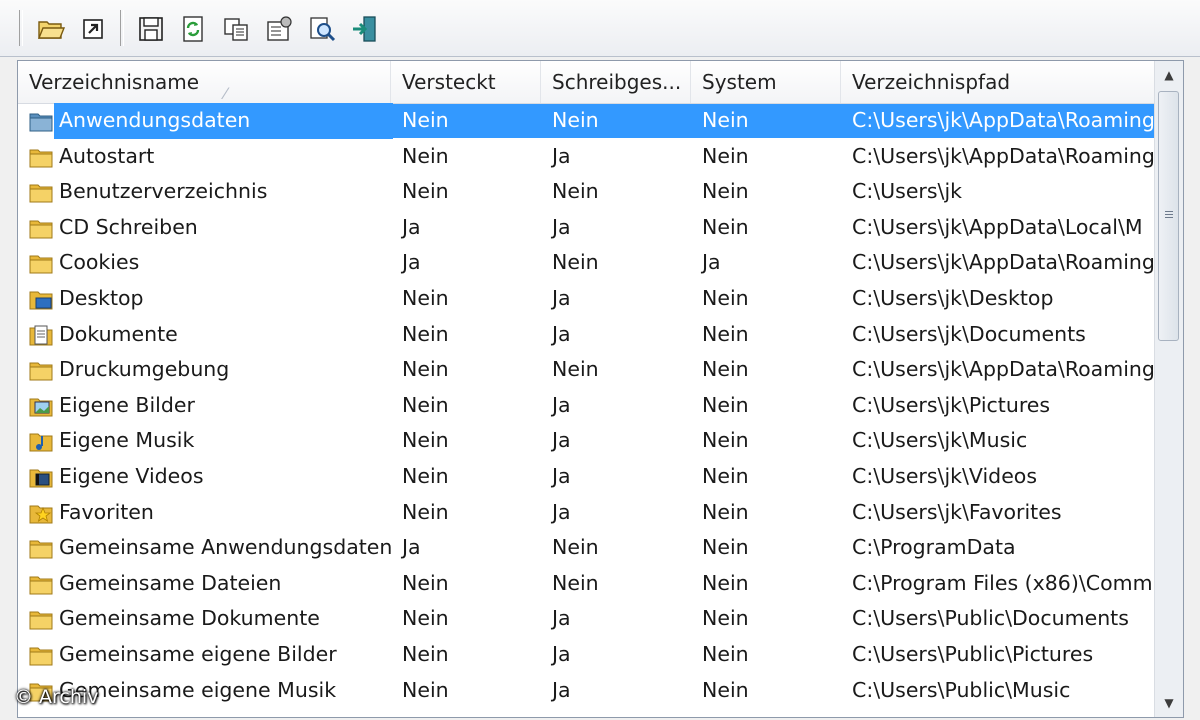 The image size is (1200, 720). I want to click on table-row: Desktop Nein Ja Nein C:\Users\jk\Desktop, so click(586, 299).